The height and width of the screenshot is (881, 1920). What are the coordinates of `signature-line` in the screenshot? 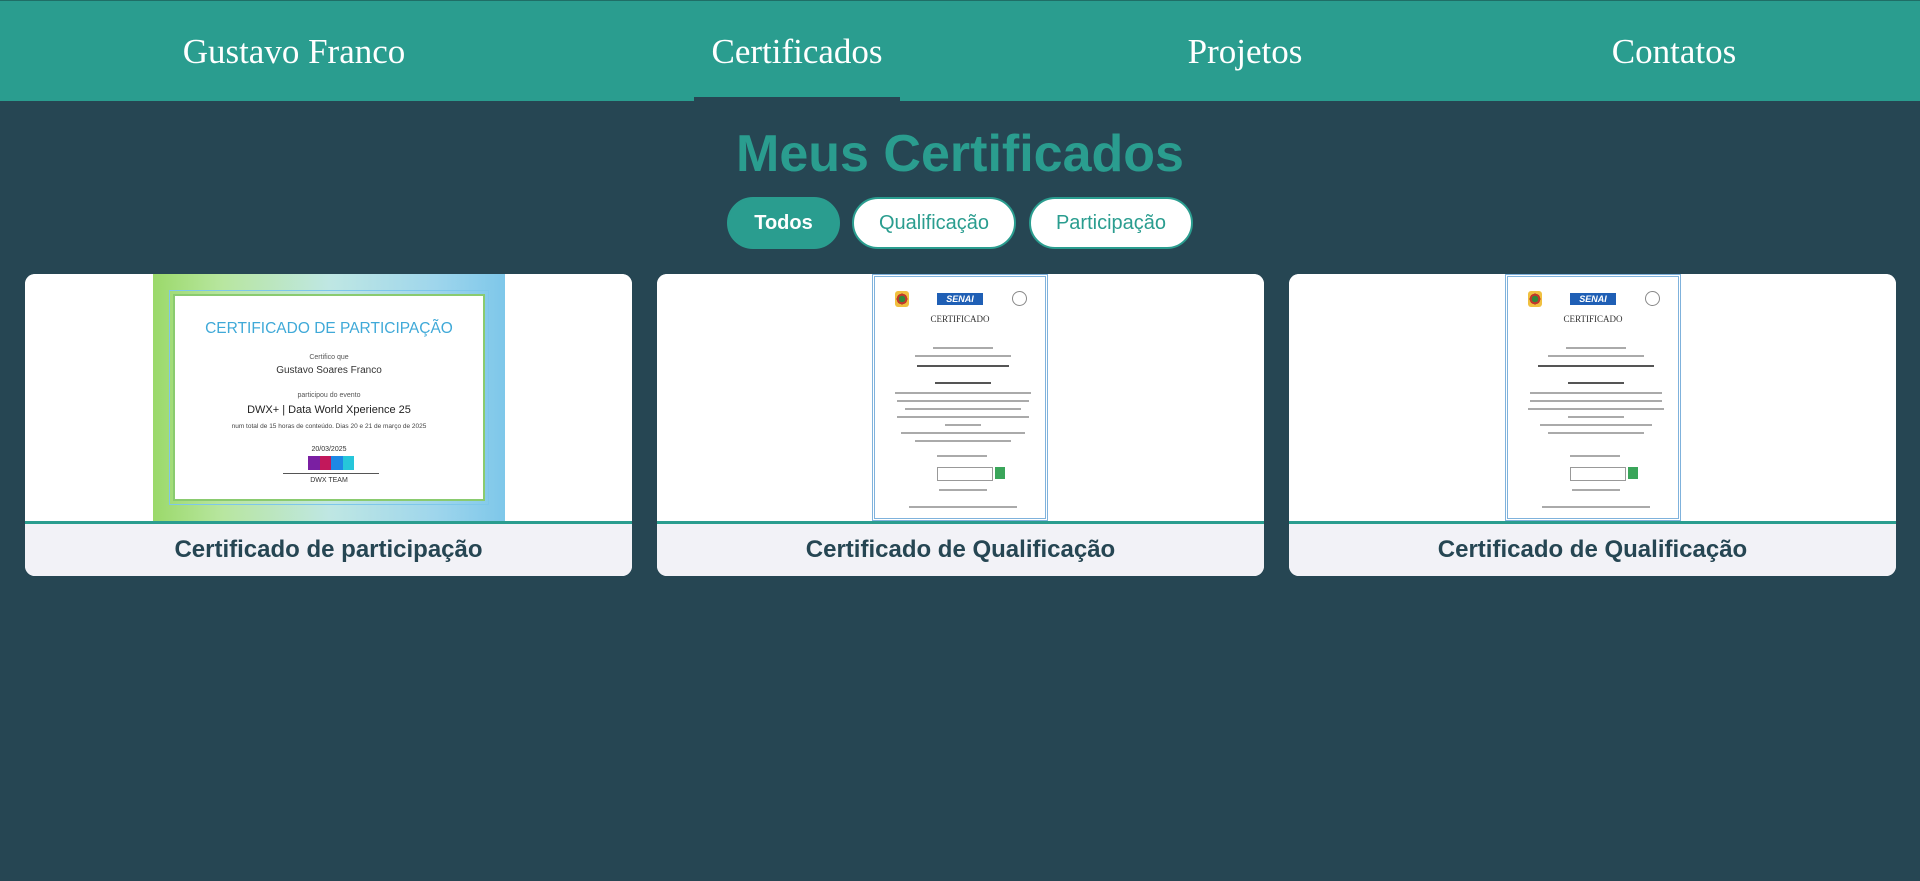 It's located at (331, 473).